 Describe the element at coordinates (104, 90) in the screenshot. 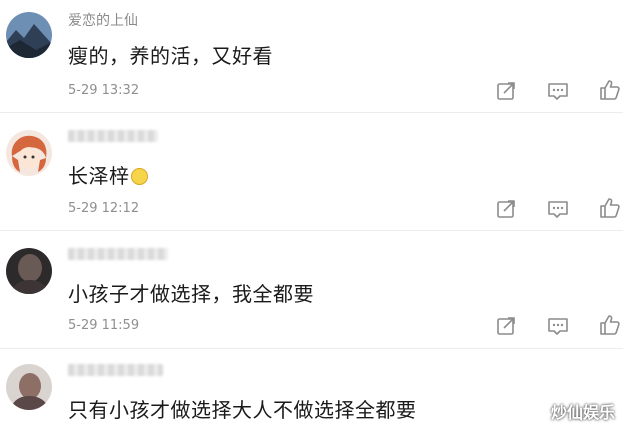

I see `timestamp: 5-29 13:32` at that location.